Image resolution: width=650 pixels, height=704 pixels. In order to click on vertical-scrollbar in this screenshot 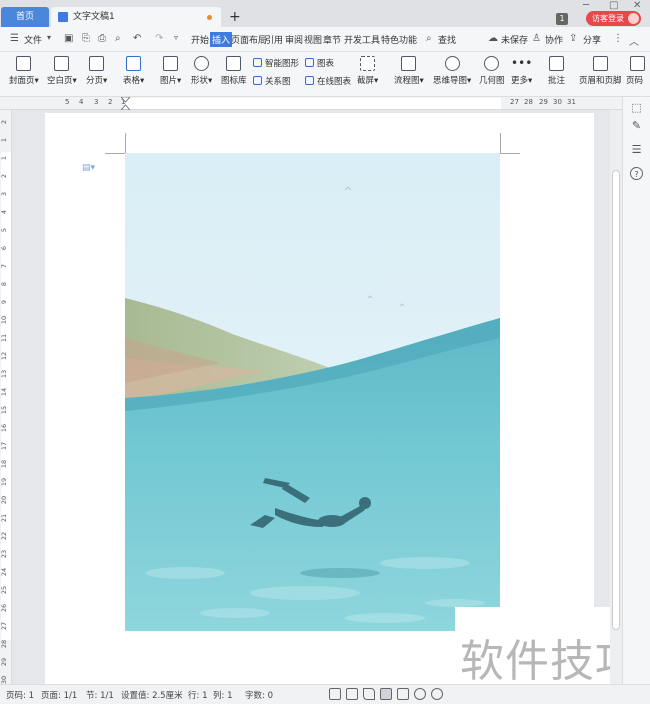, I will do `click(616, 397)`.